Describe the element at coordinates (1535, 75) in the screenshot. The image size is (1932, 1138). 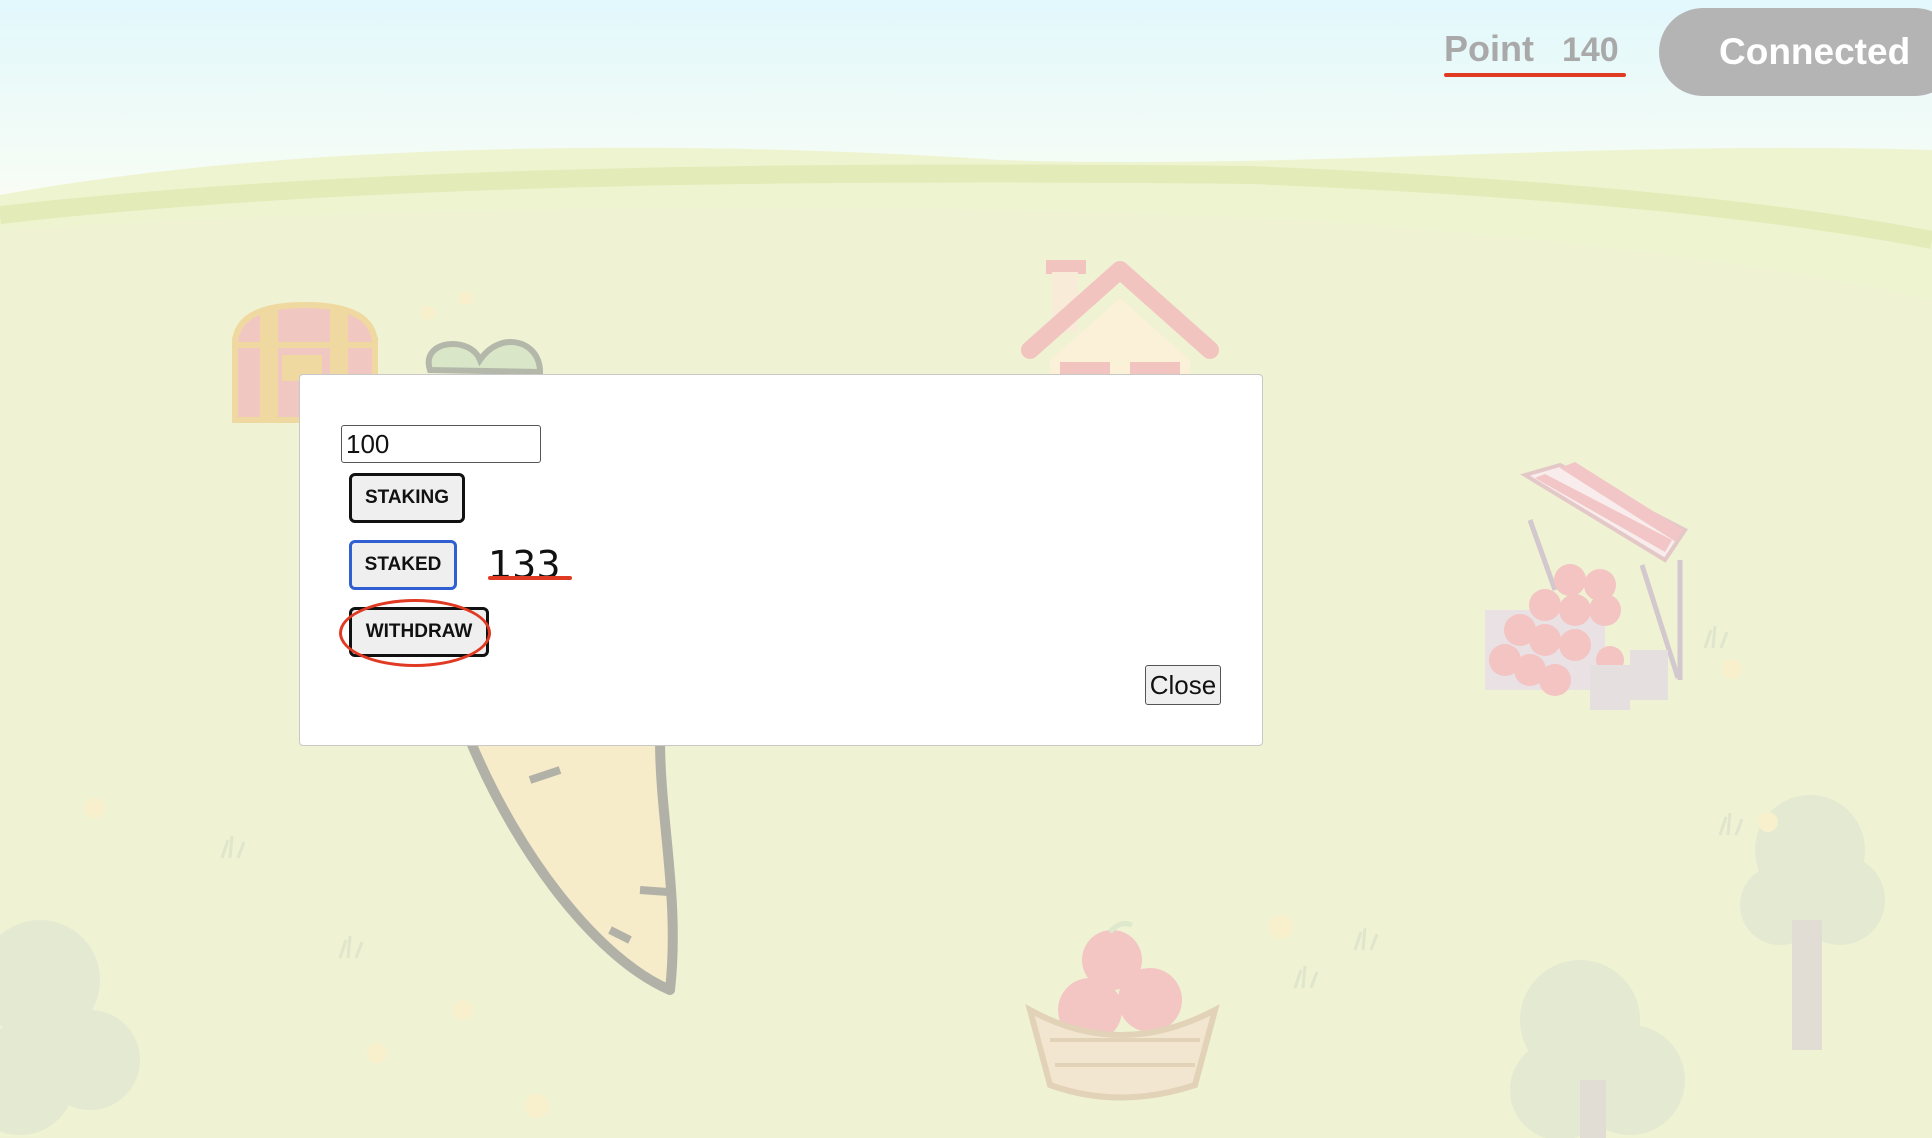
I see `point-annotation-underline` at that location.